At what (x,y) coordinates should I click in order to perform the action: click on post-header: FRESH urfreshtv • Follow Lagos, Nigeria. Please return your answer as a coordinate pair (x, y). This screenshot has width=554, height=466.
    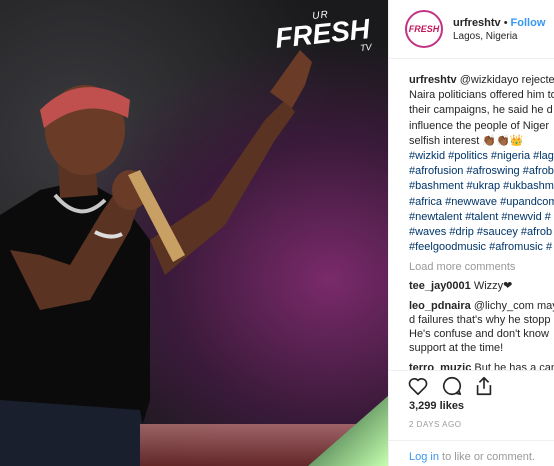
    Looking at the image, I should click on (471, 29).